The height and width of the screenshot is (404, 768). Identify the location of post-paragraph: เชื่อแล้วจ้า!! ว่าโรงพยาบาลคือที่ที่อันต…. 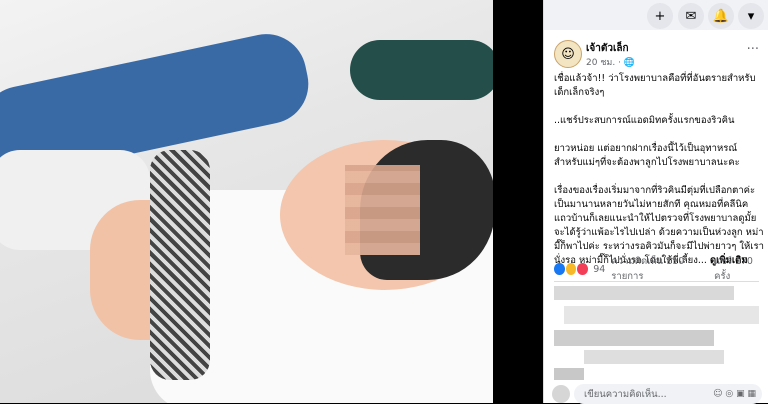
(655, 85).